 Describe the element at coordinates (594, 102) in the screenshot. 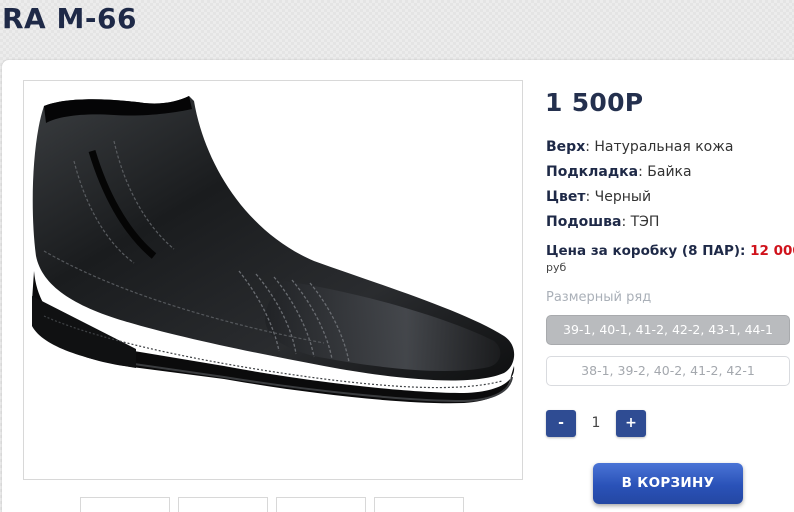

I see `product-price: 1 500Р` at that location.